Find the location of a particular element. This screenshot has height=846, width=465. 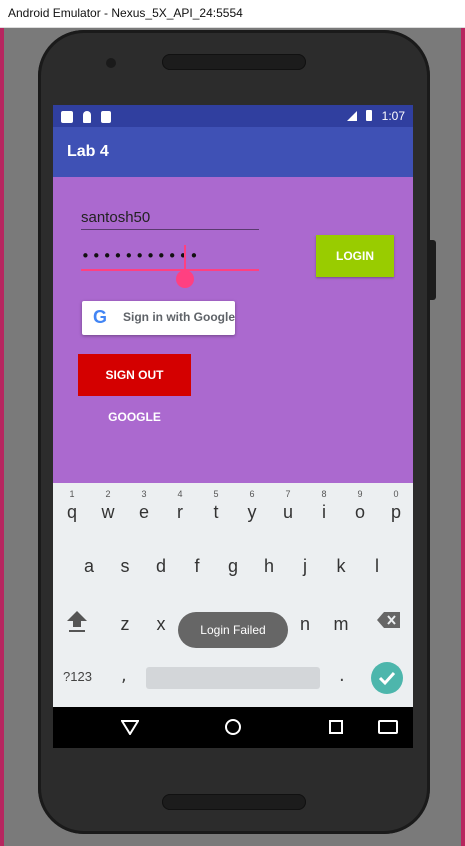

key-a: a is located at coordinates (89, 563).